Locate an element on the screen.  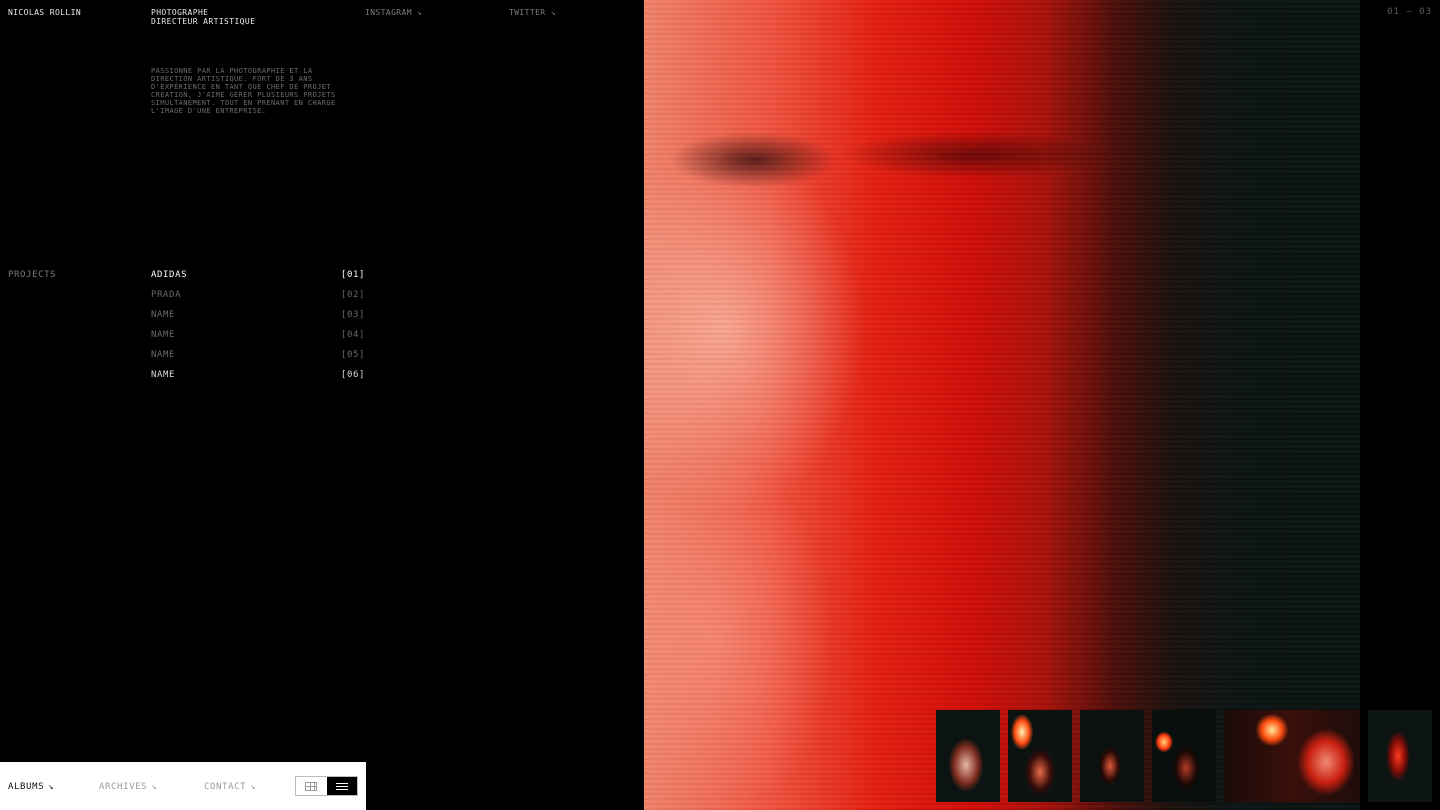
list-view-button is located at coordinates (341, 786).